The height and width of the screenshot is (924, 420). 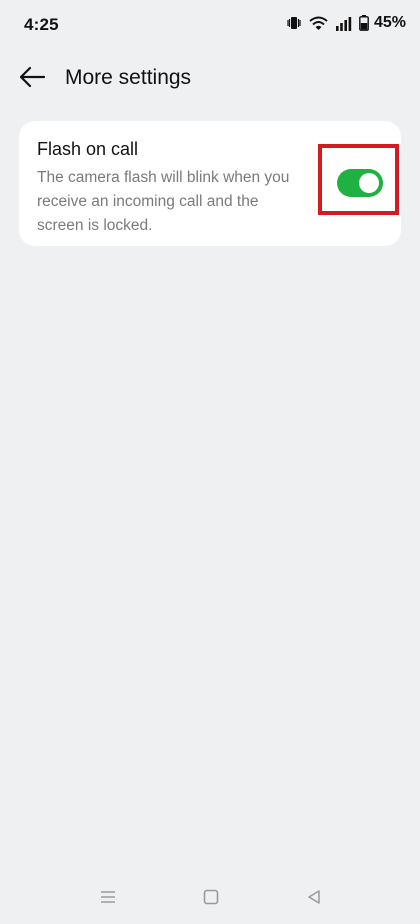 I want to click on battery-percent: 45%, so click(x=389, y=22).